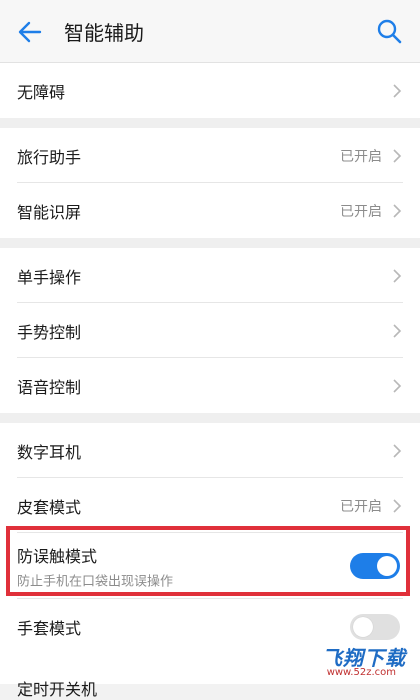 Image resolution: width=420 pixels, height=700 pixels. I want to click on list-item-travel-assistant: 旅行助手 已开启, so click(210, 155).